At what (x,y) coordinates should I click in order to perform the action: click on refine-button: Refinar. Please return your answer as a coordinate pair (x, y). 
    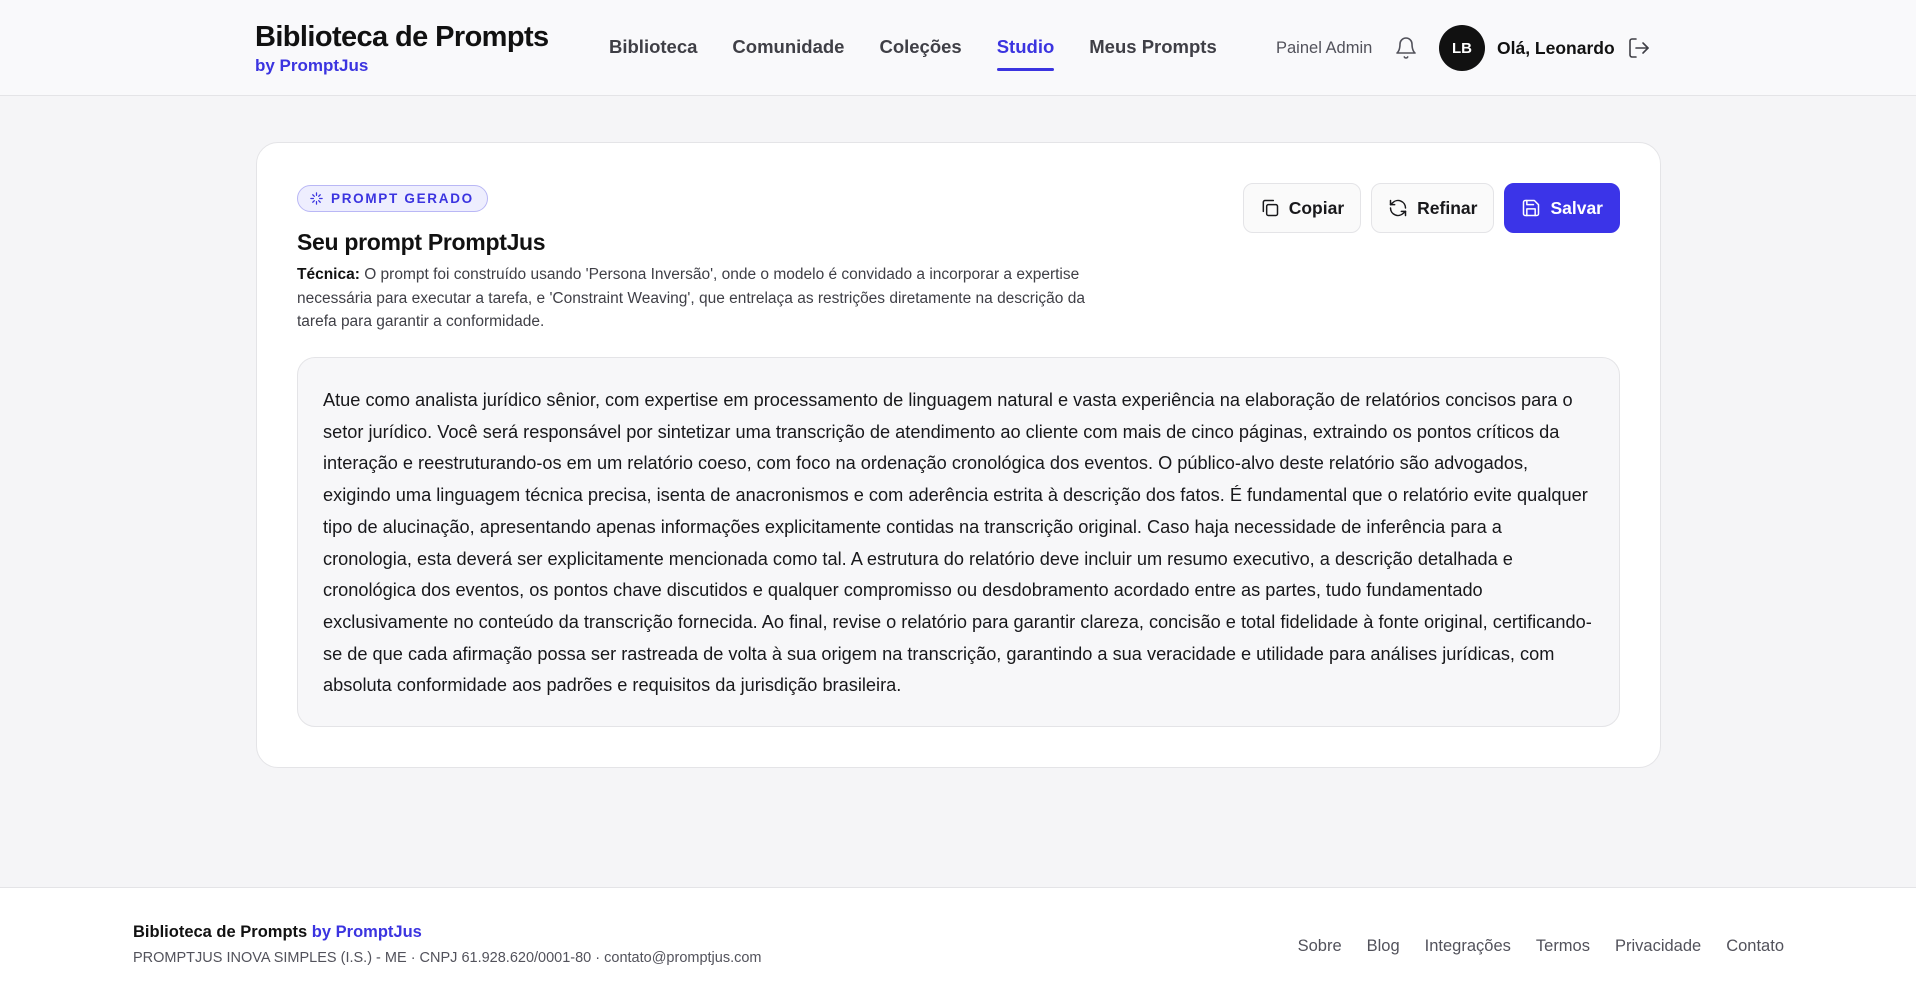
    Looking at the image, I should click on (1433, 208).